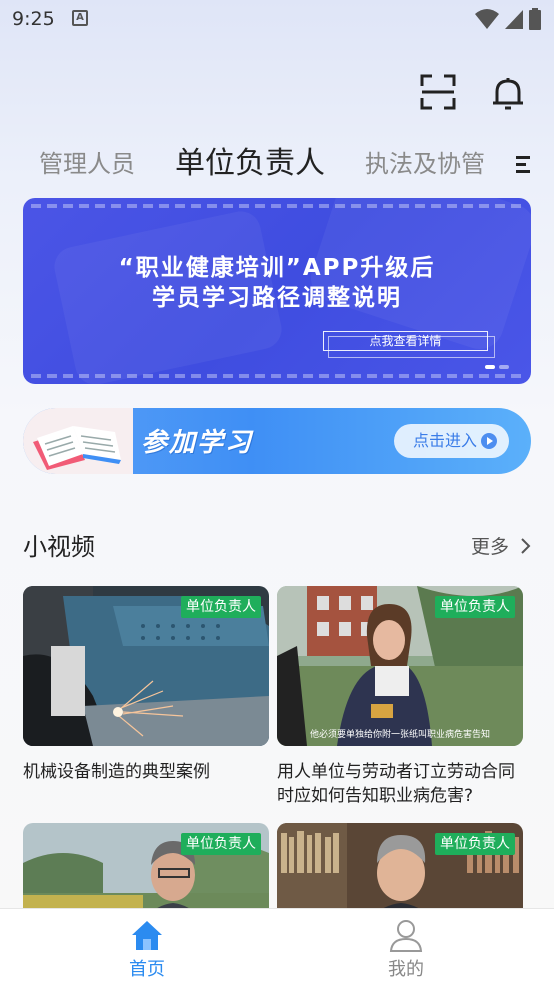 The height and width of the screenshot is (985, 554). What do you see at coordinates (399, 735) in the screenshot?
I see `video-caption: 他必须要单独给你附一张纸叫职业病危害告知` at bounding box center [399, 735].